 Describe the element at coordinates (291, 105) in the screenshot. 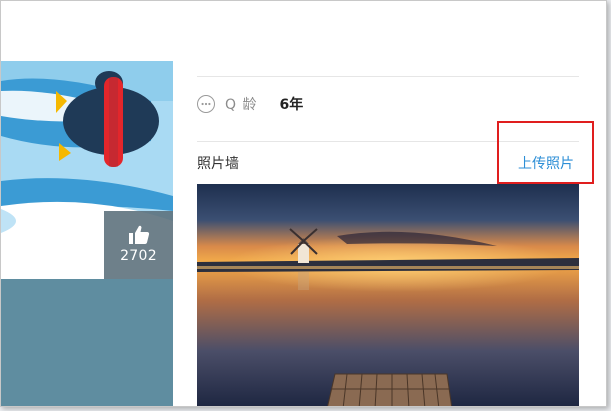

I see `qage-value: 6年` at that location.